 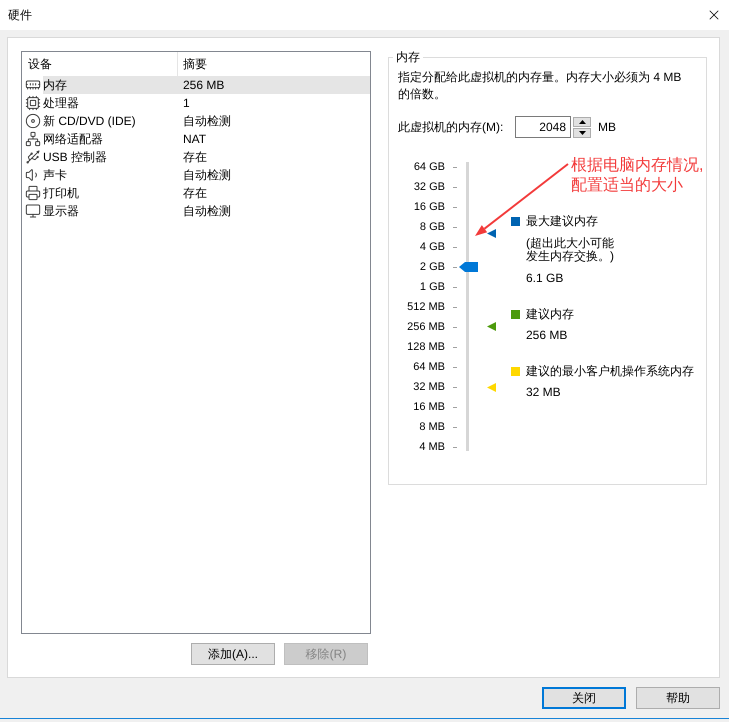 I want to click on disc-icon, so click(x=33, y=121).